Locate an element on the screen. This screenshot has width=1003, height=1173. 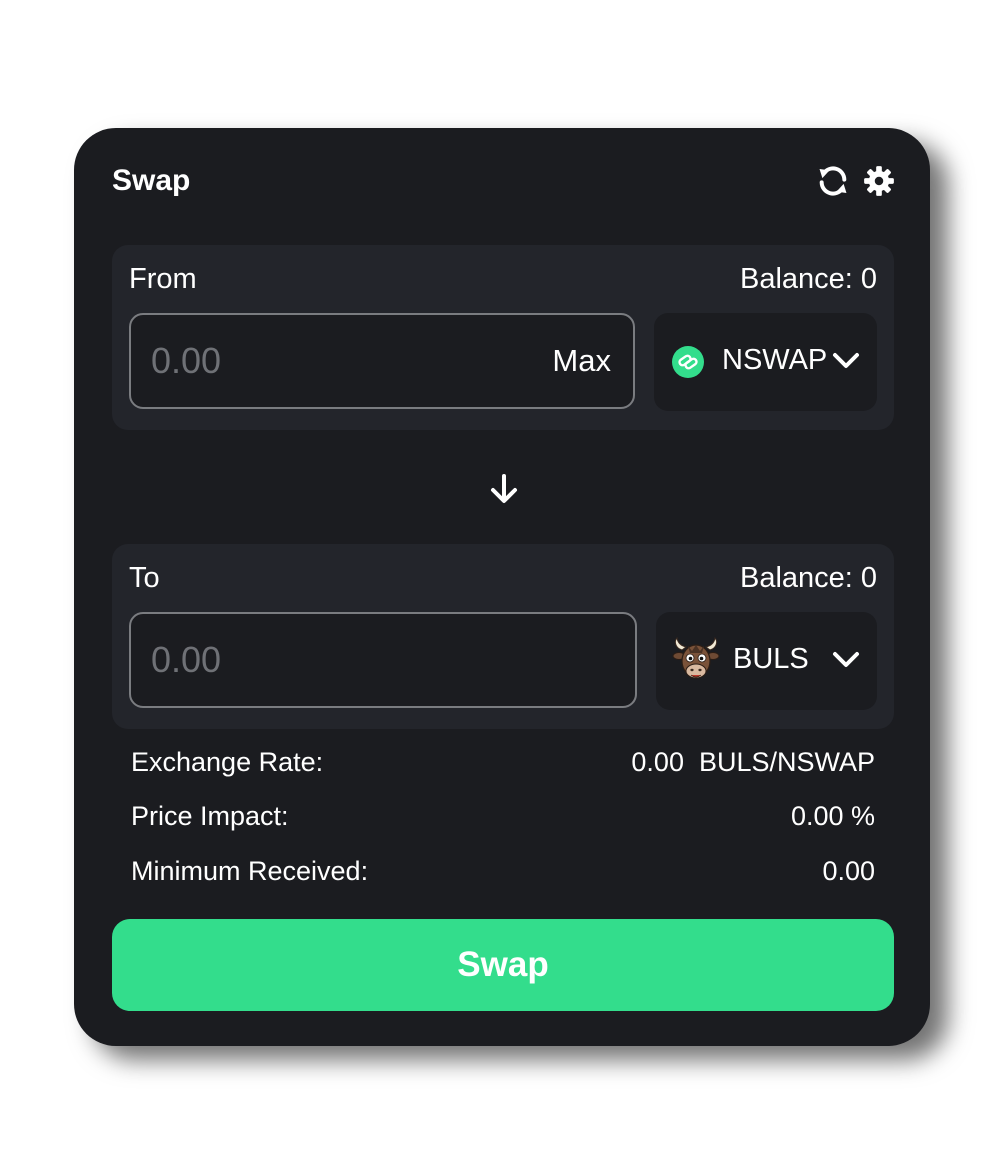
exchange-rate-label: Exchange Rate: is located at coordinates (227, 762).